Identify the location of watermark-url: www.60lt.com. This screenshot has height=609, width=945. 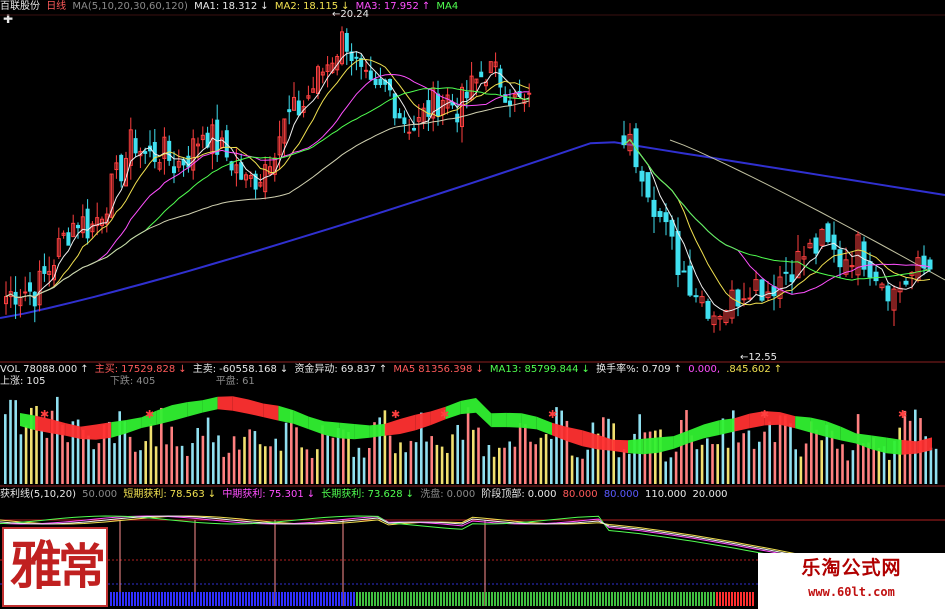
(851, 592).